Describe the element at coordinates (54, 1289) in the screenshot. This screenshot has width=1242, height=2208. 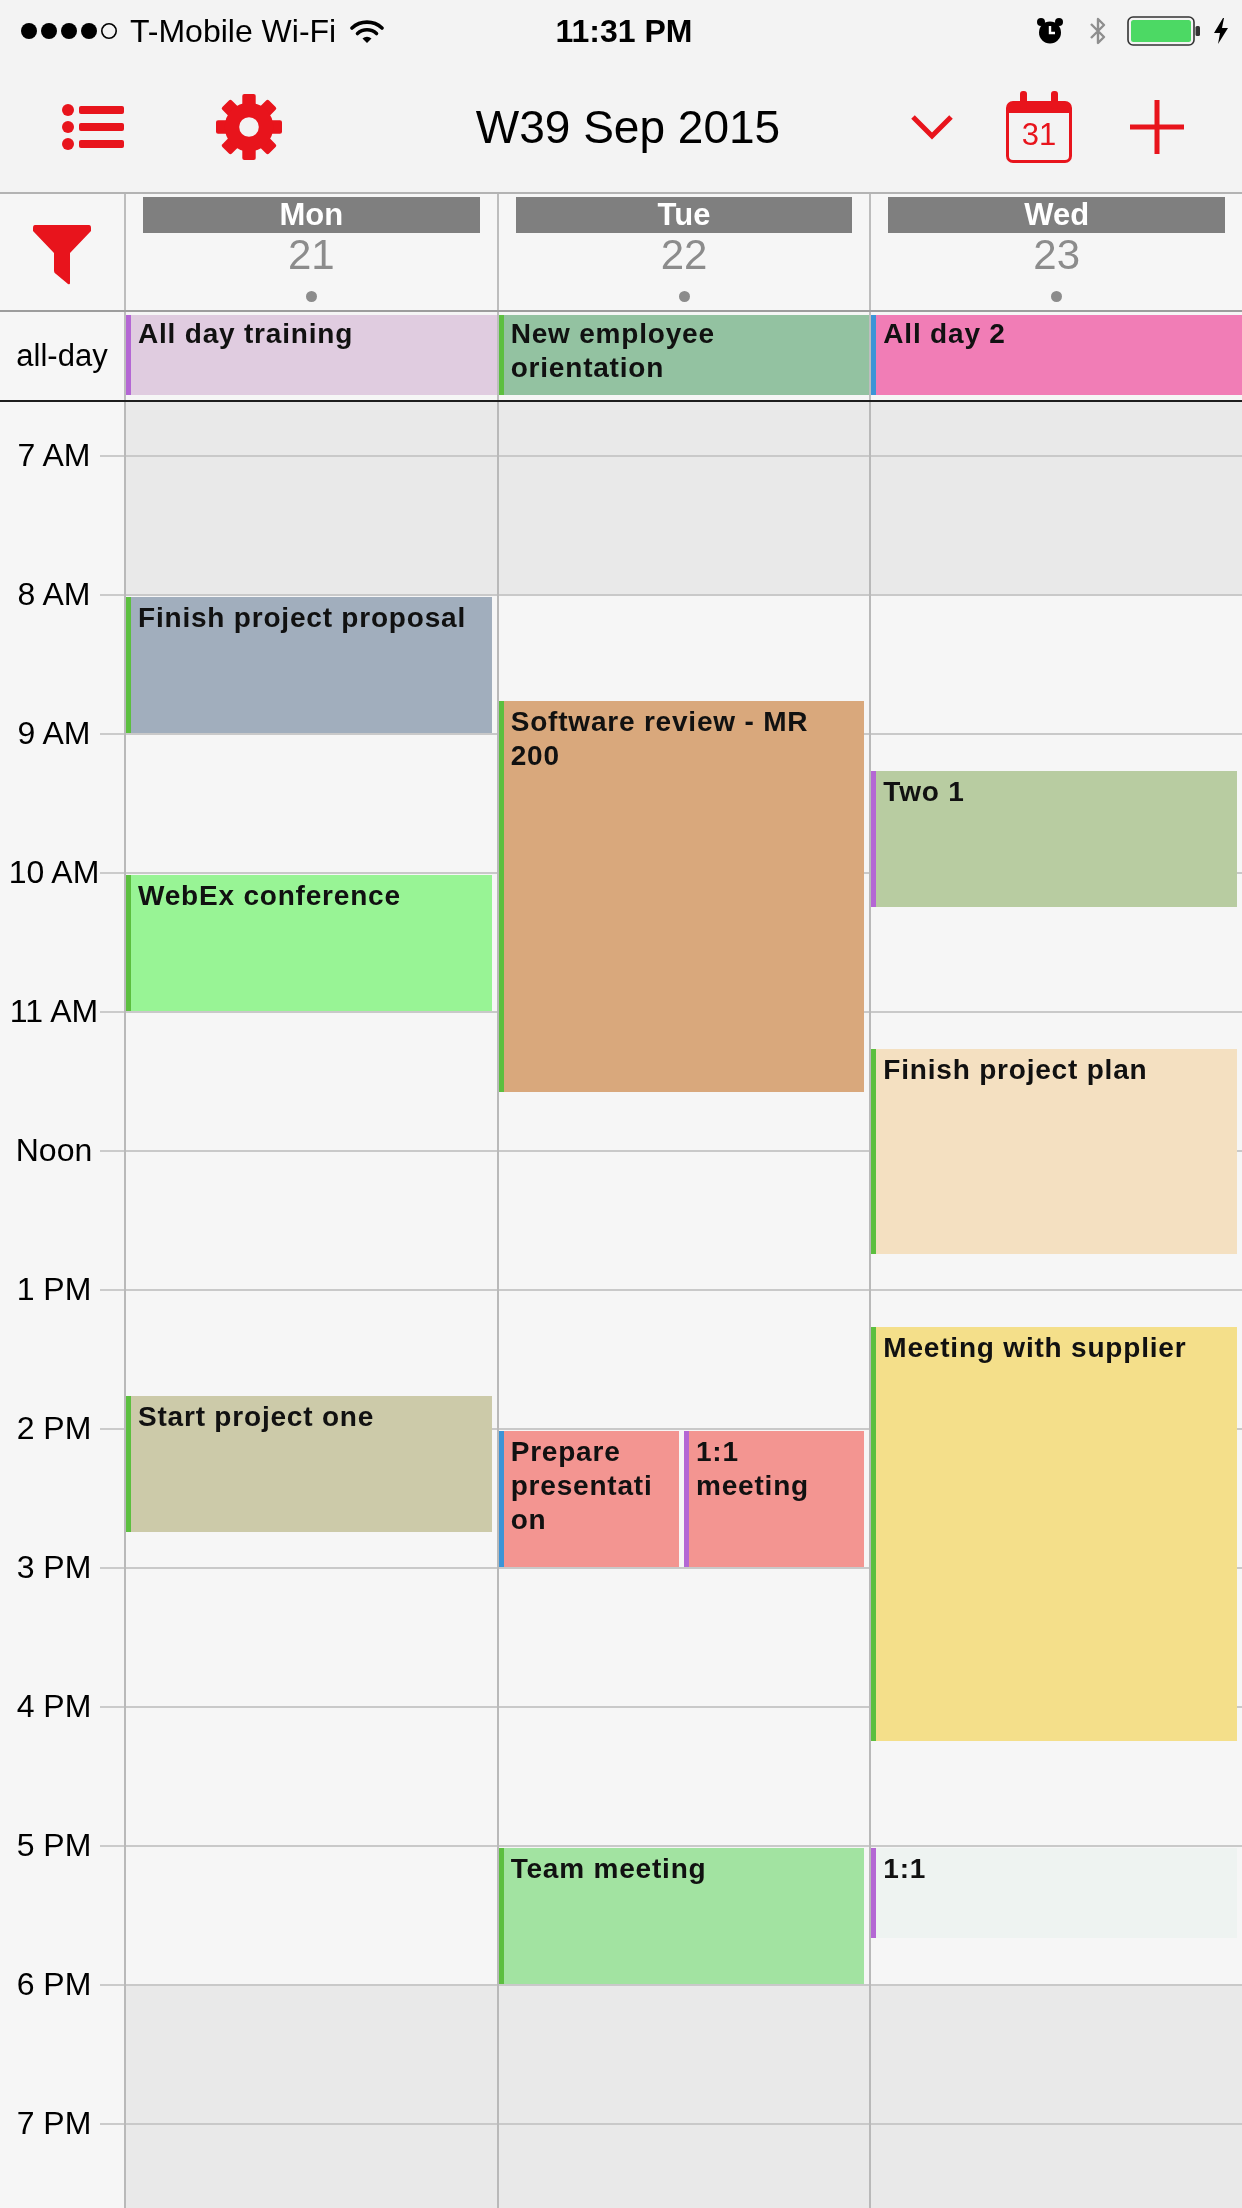
I see `time-label: 1 PM` at that location.